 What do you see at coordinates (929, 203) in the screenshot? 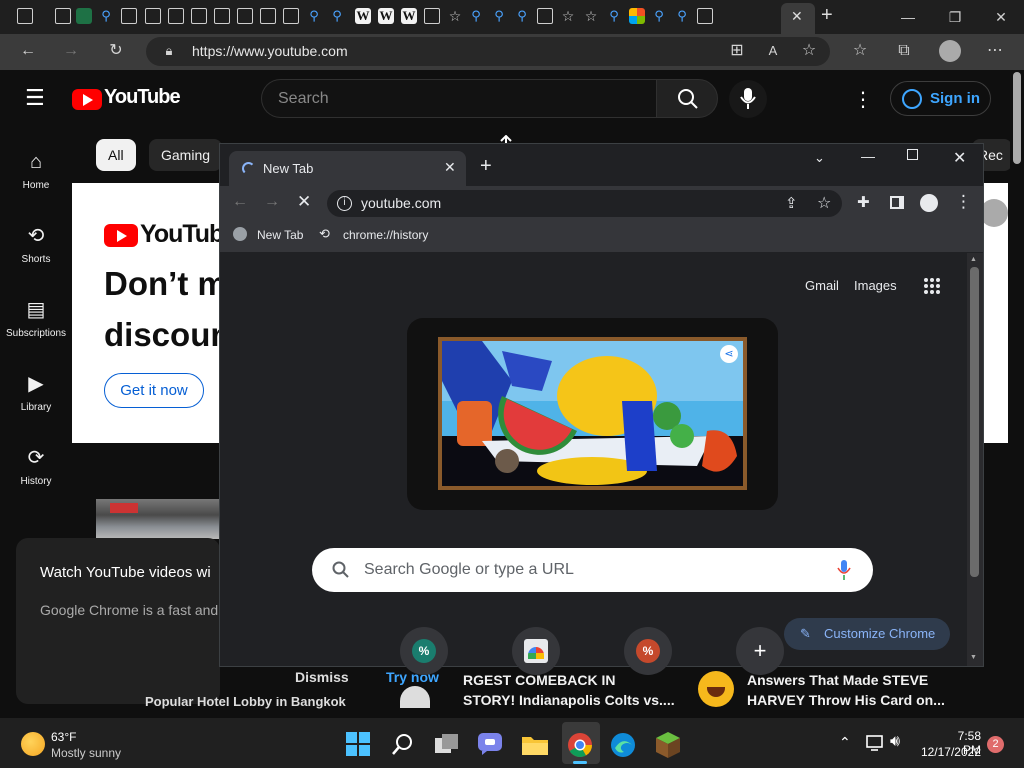
I see `chrome-profile-icon` at bounding box center [929, 203].